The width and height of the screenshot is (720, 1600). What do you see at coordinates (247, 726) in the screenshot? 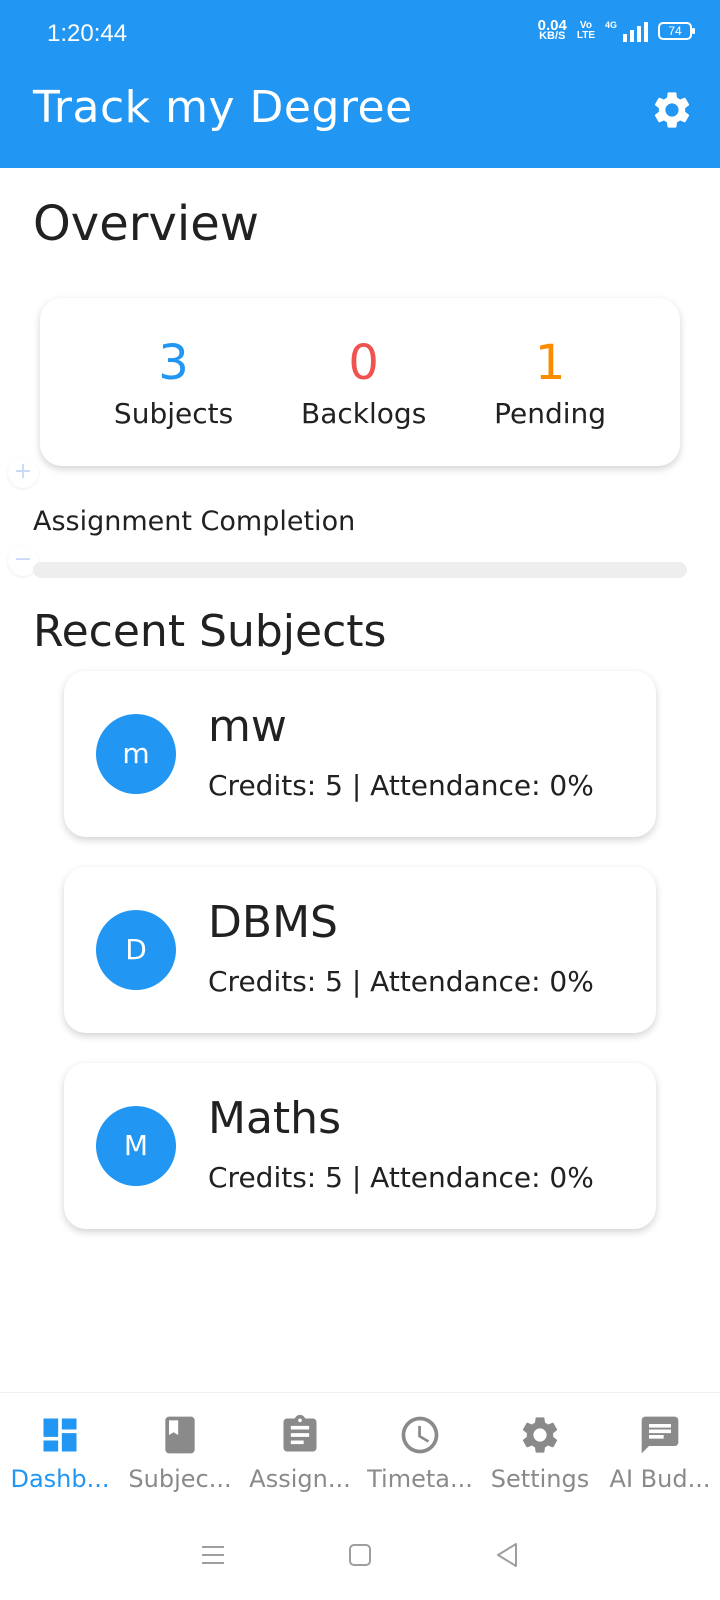
I see `subject-name: mw` at bounding box center [247, 726].